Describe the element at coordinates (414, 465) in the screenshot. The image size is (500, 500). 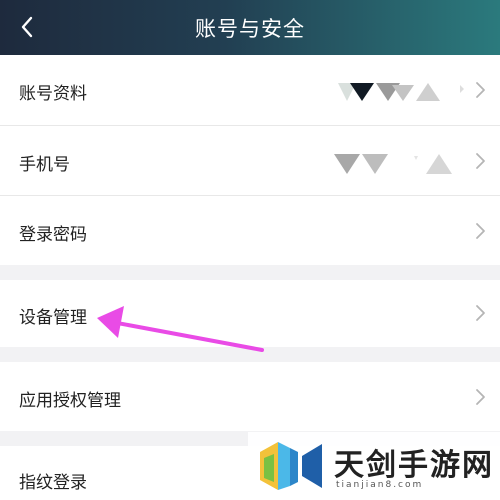
I see `watermark-text: 天剑手游网` at that location.